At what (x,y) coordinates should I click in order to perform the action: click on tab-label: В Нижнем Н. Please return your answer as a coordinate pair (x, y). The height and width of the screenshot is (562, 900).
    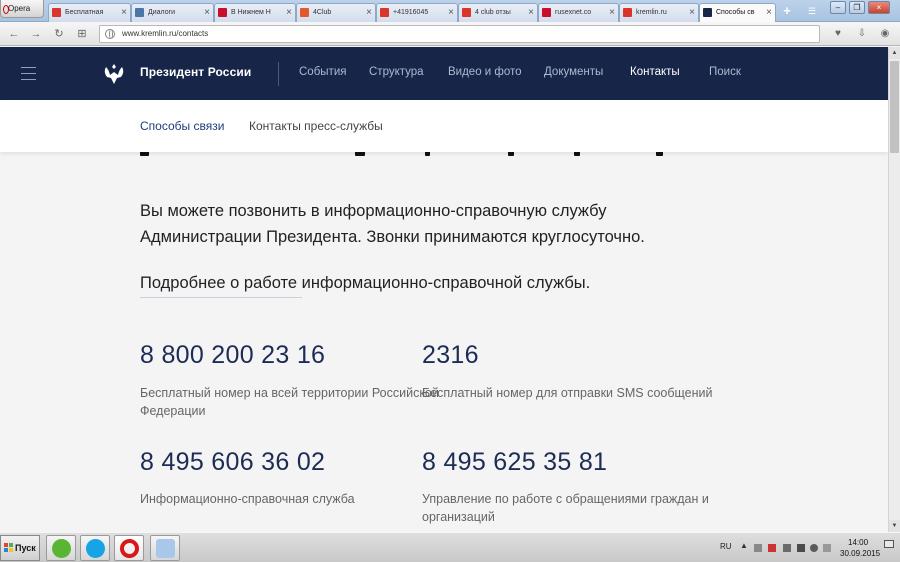
    Looking at the image, I should click on (251, 12).